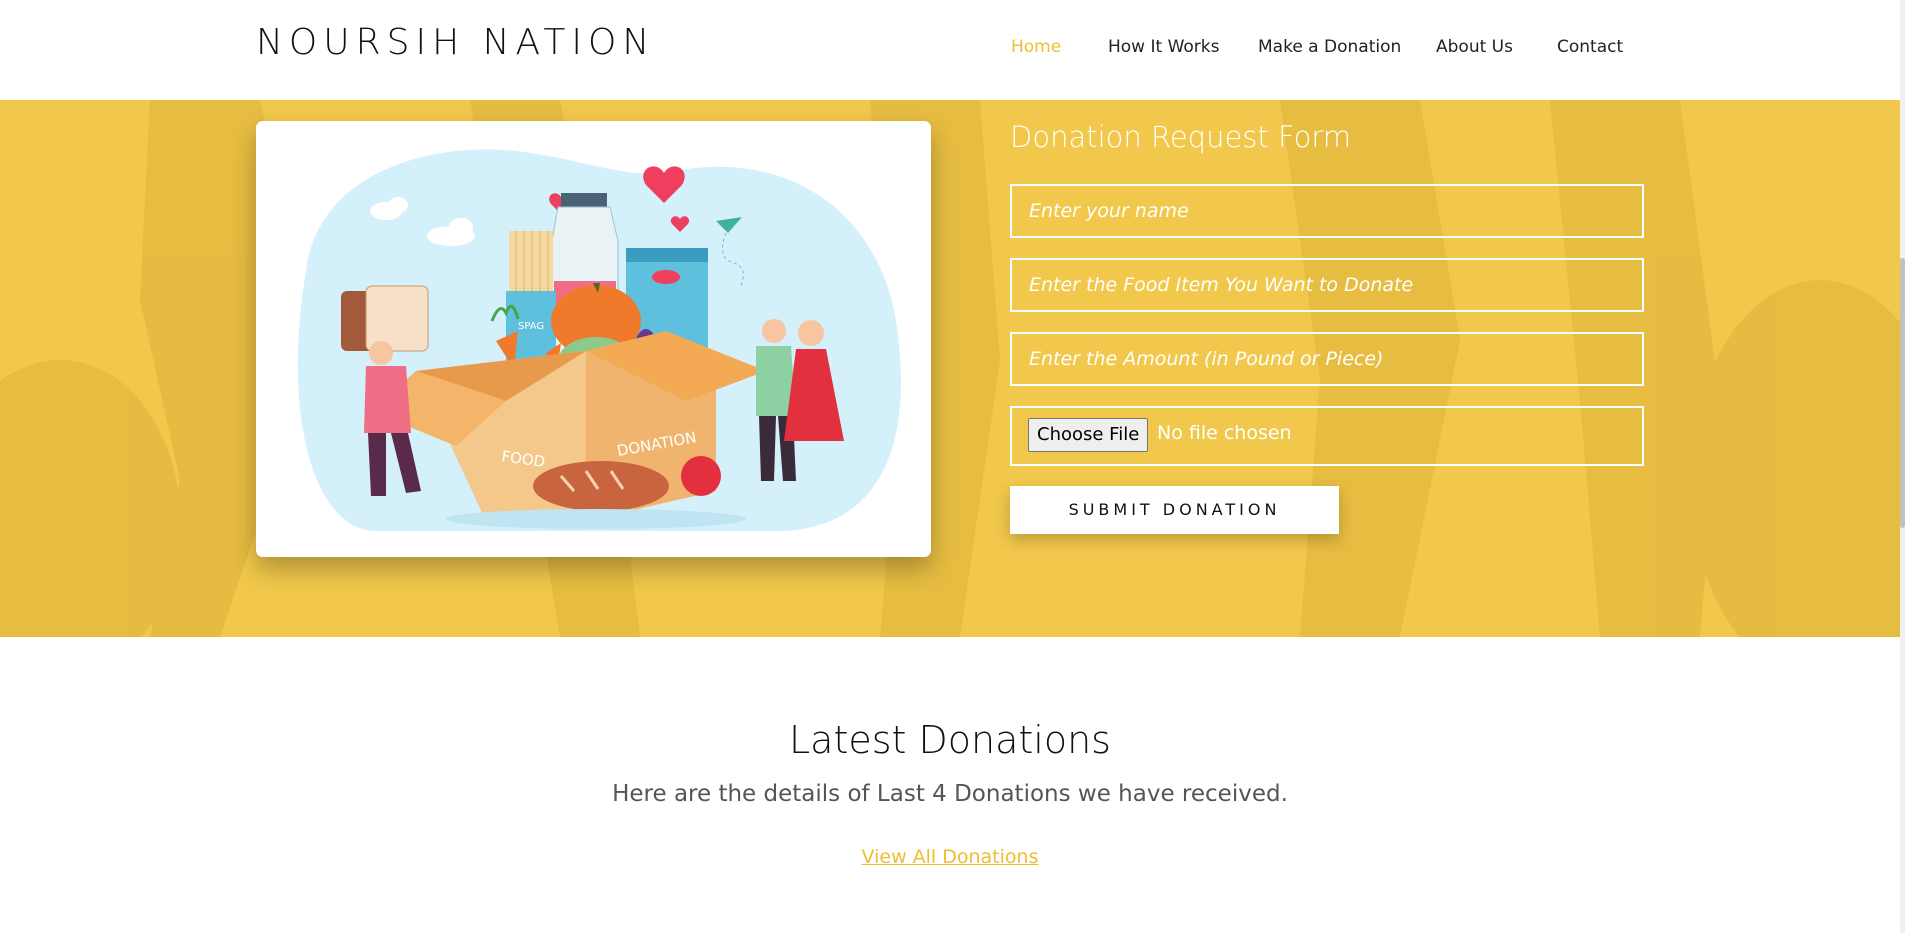  I want to click on name-field, so click(1327, 211).